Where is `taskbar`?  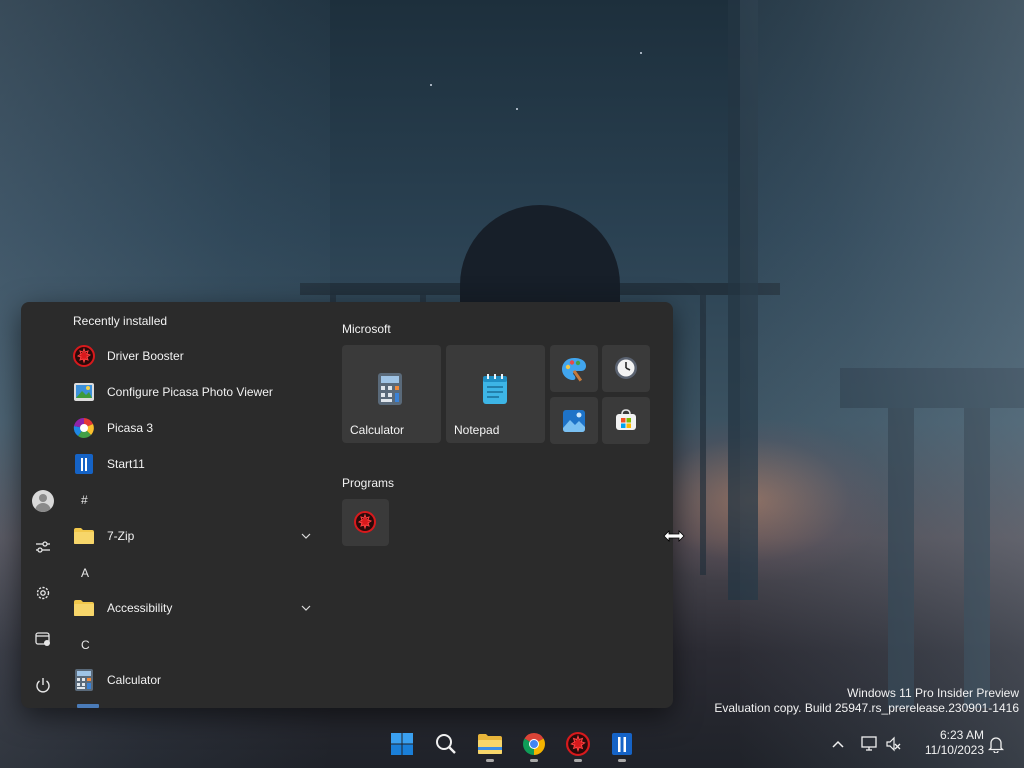
taskbar is located at coordinates (512, 744).